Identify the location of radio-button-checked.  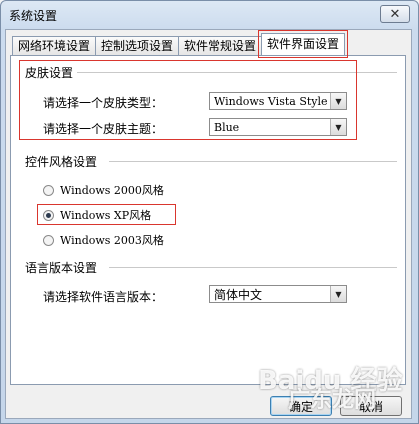
(48, 215).